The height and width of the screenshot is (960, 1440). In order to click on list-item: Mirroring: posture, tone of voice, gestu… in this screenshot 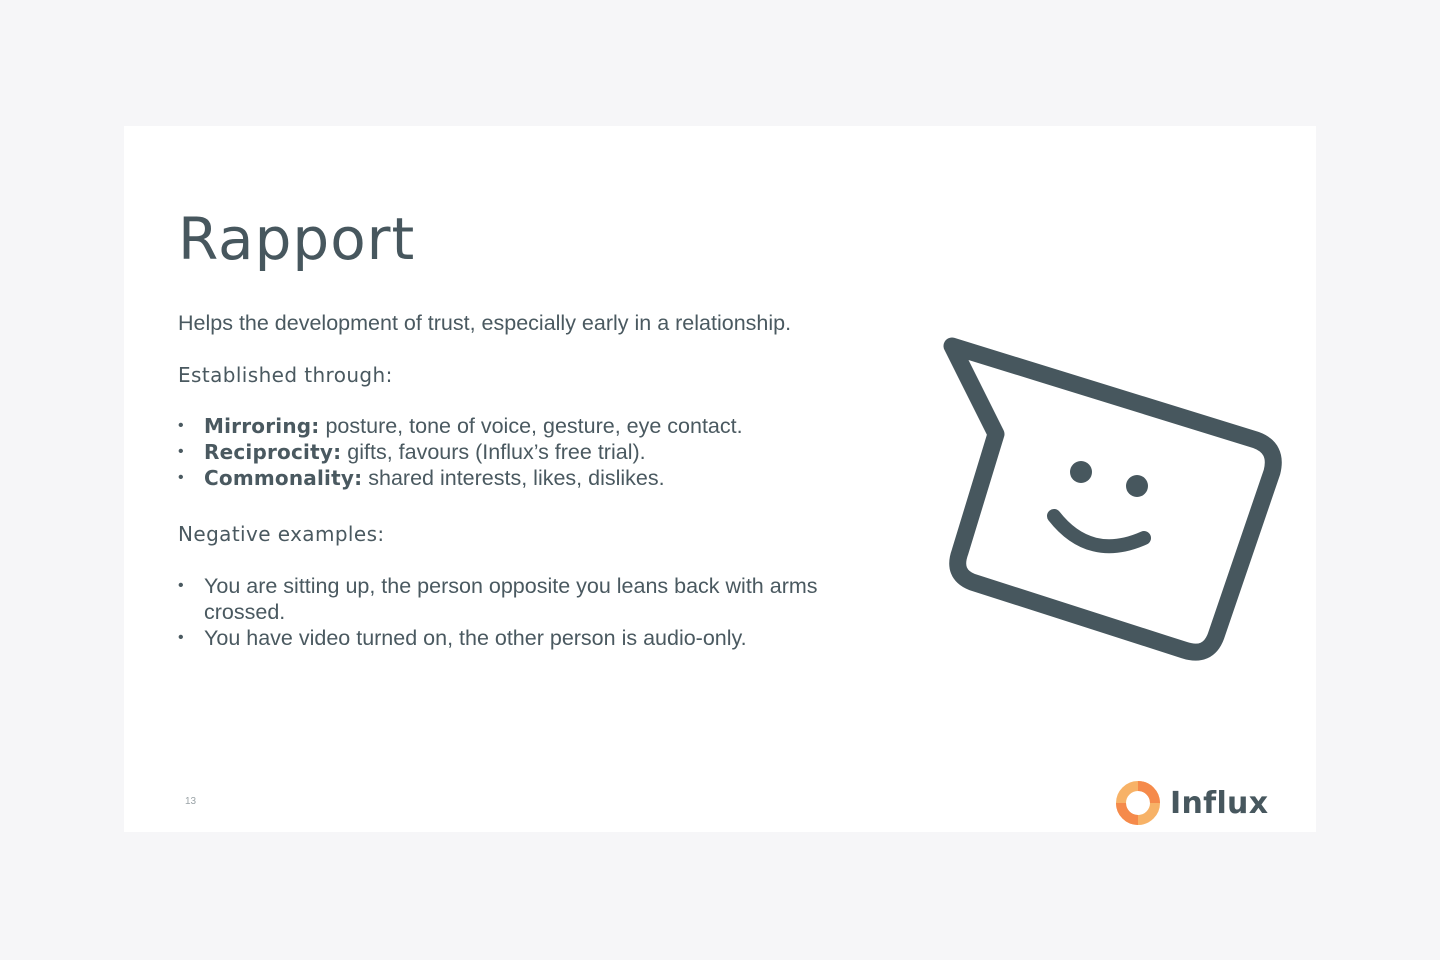, I will do `click(538, 426)`.